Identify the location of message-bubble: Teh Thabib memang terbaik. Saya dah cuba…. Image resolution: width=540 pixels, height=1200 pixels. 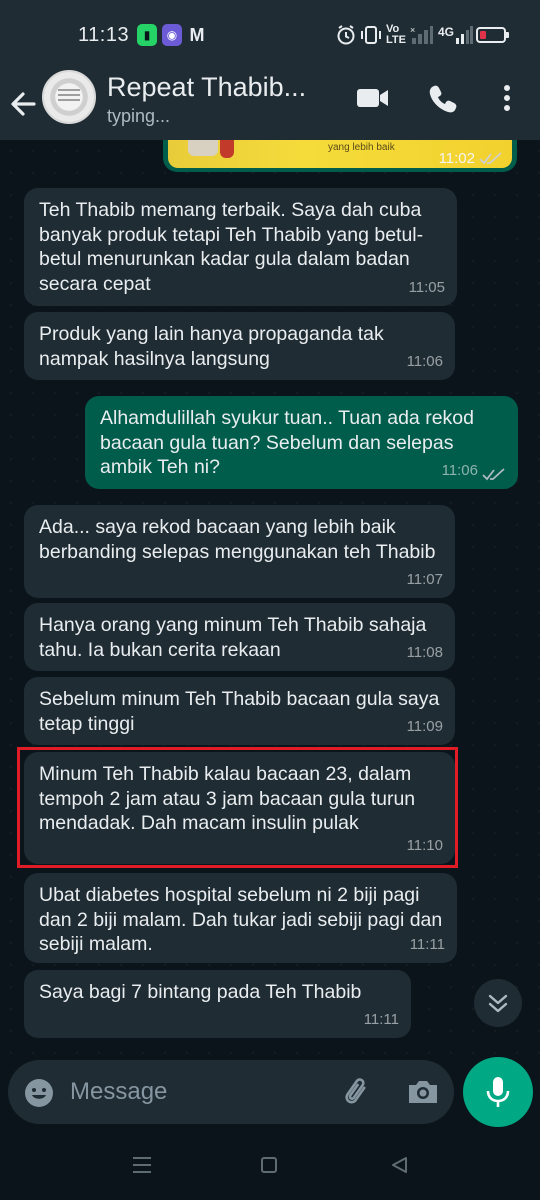
(240, 247).